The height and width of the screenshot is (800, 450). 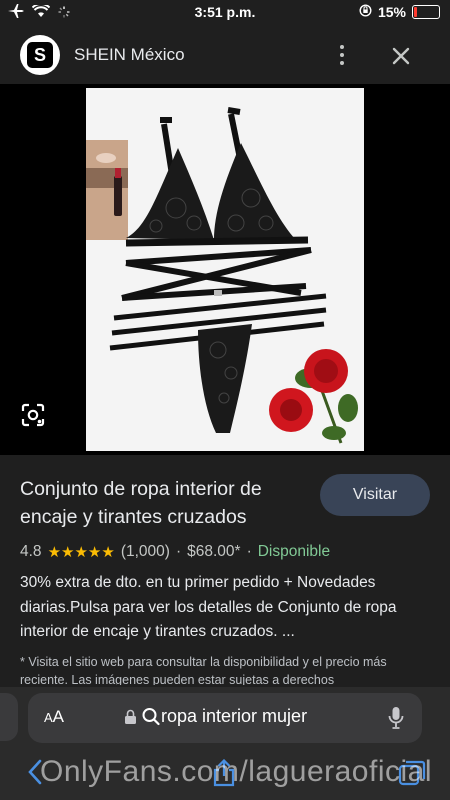 What do you see at coordinates (130, 719) in the screenshot?
I see `lock-icon` at bounding box center [130, 719].